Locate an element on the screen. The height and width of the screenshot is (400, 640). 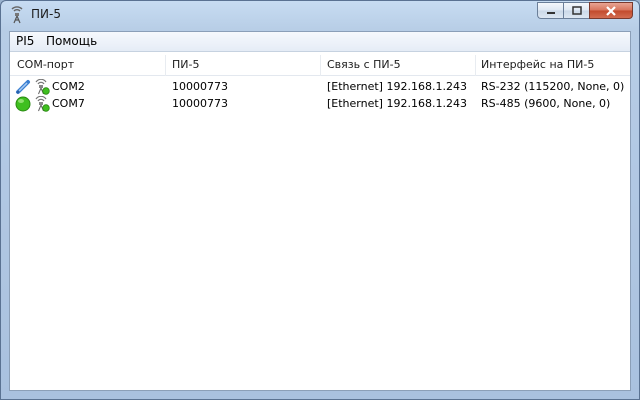
close-icon is located at coordinates (611, 10).